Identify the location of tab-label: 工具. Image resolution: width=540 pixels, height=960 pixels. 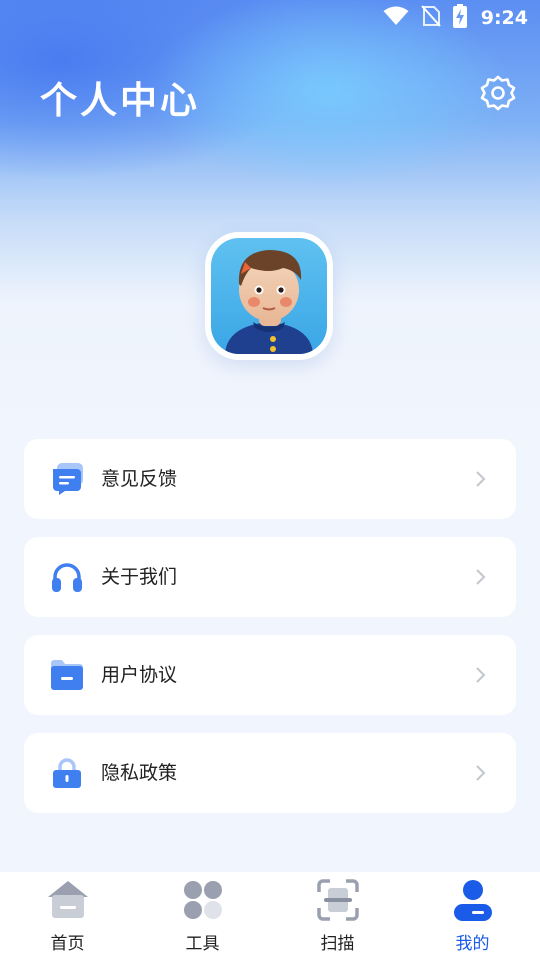
(202, 944).